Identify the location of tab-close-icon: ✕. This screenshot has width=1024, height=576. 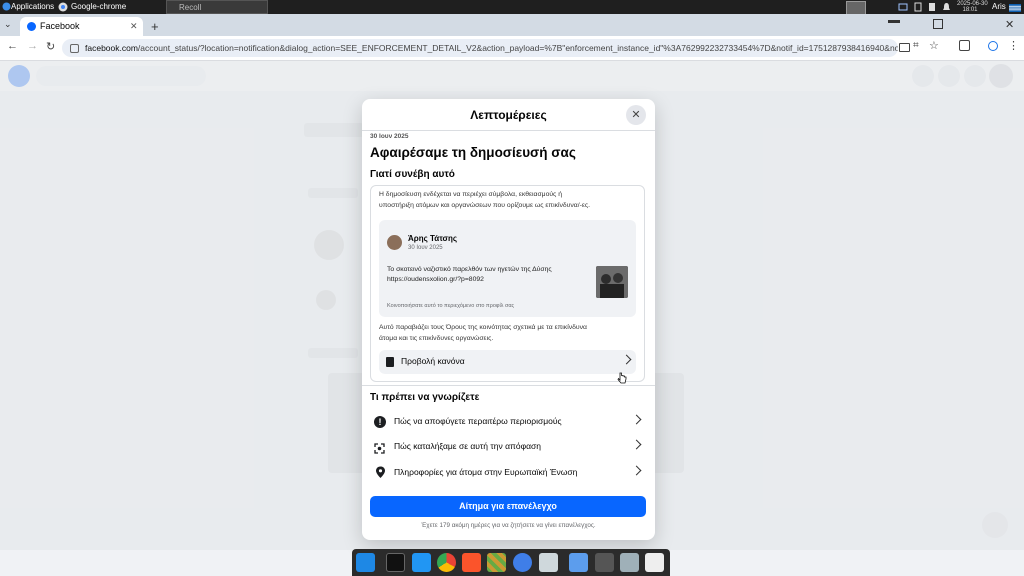
(134, 26).